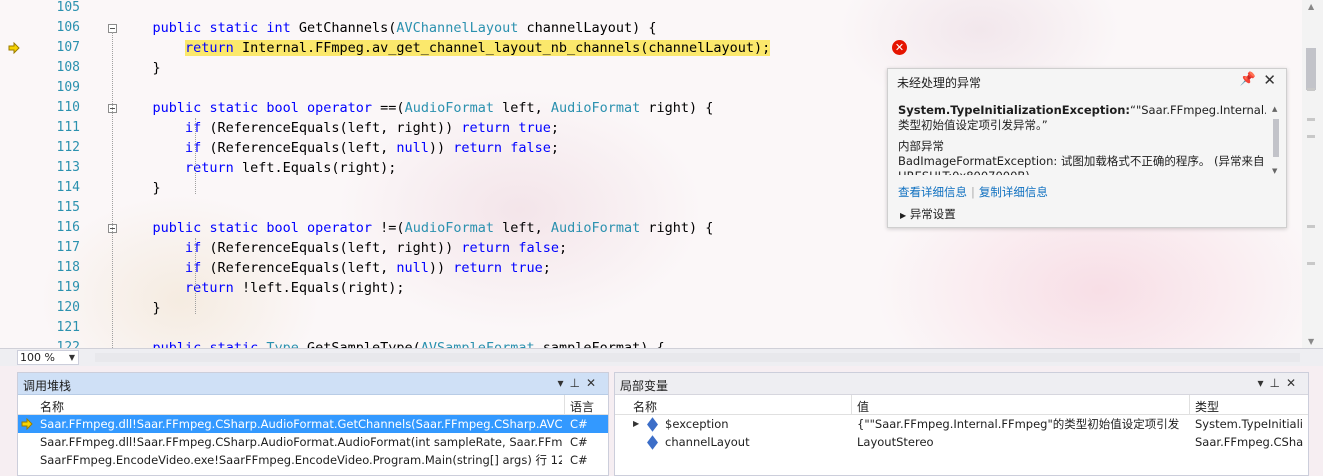 Image resolution: width=1323 pixels, height=476 pixels. What do you see at coordinates (582, 406) in the screenshot?
I see `col-language: 语言` at bounding box center [582, 406].